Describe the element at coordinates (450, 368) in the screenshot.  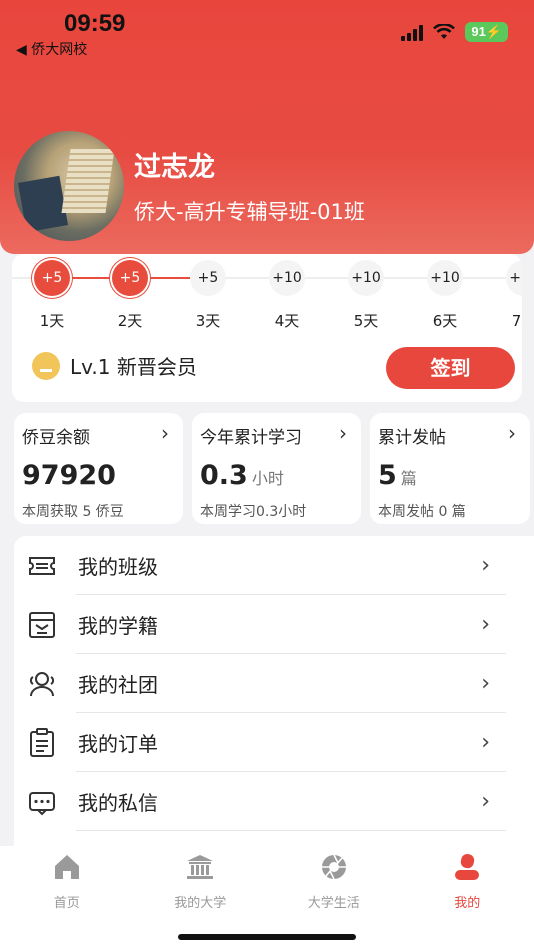
I see `signin-button: 签到` at that location.